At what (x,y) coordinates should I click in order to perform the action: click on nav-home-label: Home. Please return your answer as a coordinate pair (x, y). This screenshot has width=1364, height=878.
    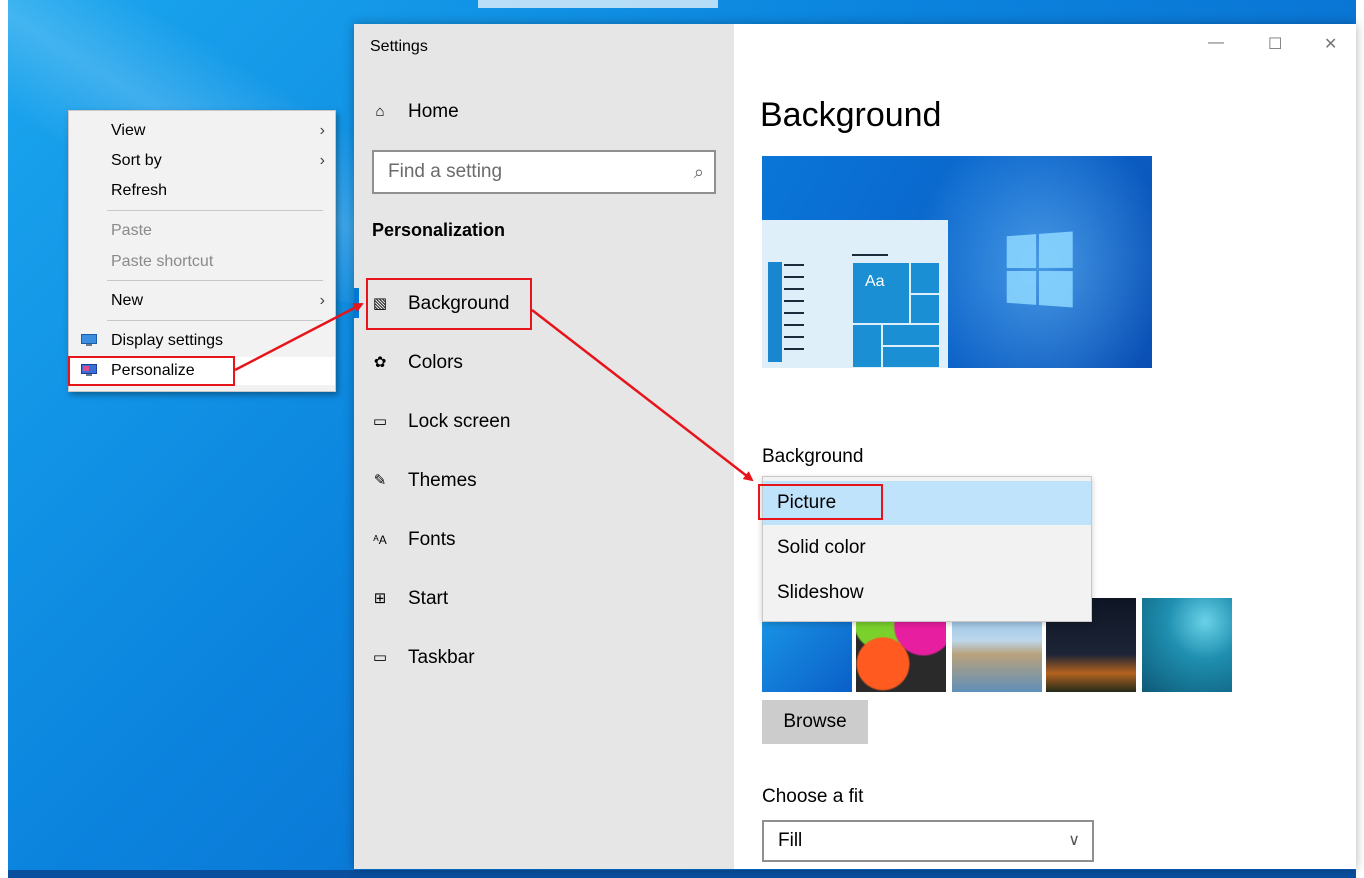
    Looking at the image, I should click on (433, 111).